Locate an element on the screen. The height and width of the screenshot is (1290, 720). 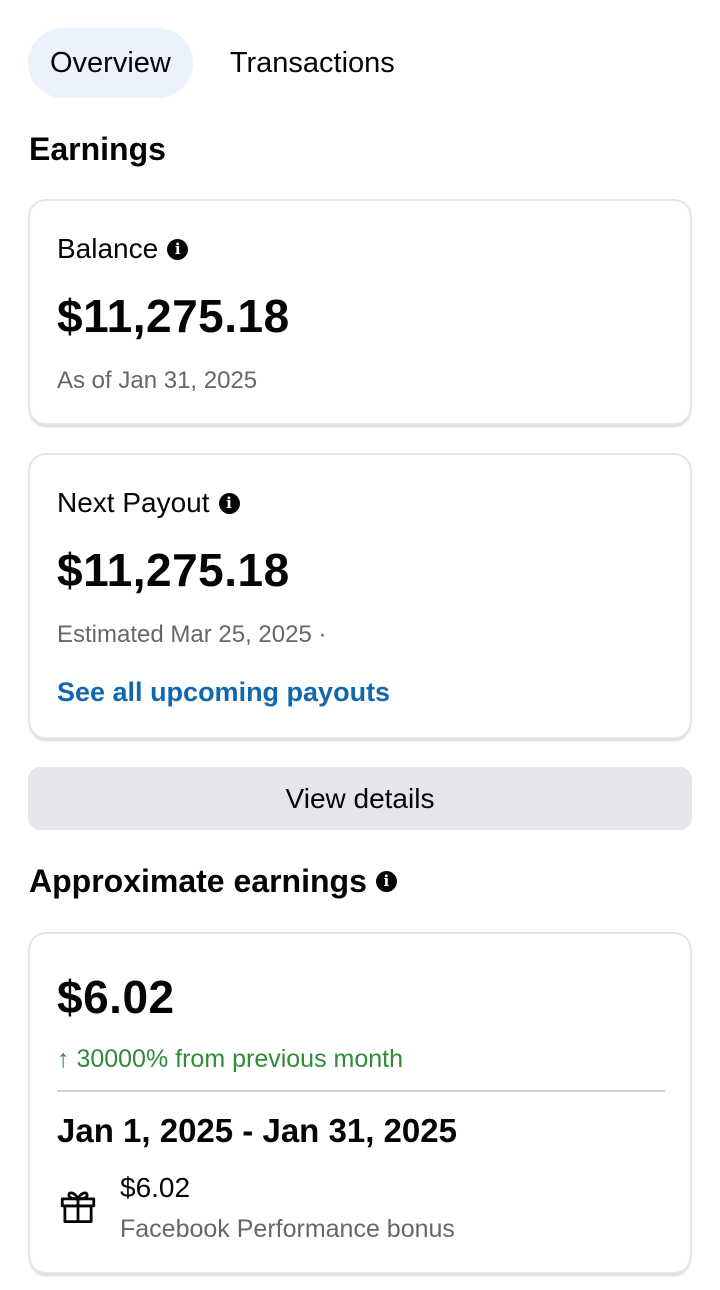
next-payout-label-row: Next Payout i is located at coordinates (148, 503).